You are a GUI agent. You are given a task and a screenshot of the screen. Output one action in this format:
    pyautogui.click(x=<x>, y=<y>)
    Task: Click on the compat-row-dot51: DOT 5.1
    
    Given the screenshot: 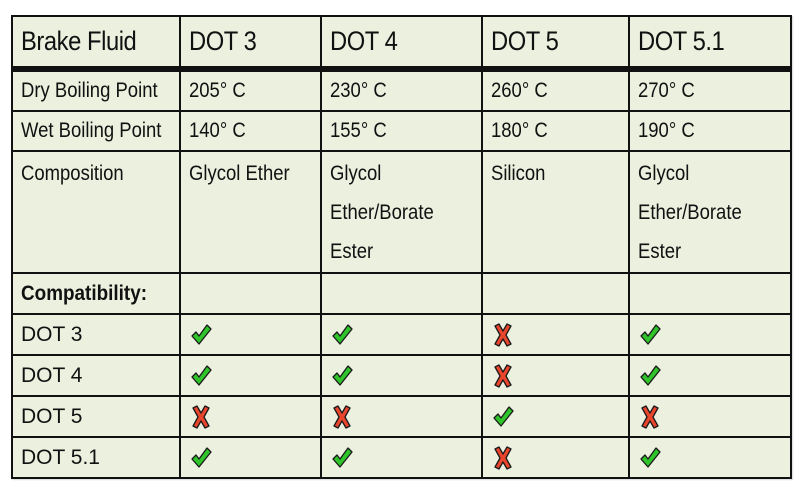 What is the action you would take?
    pyautogui.click(x=401, y=457)
    